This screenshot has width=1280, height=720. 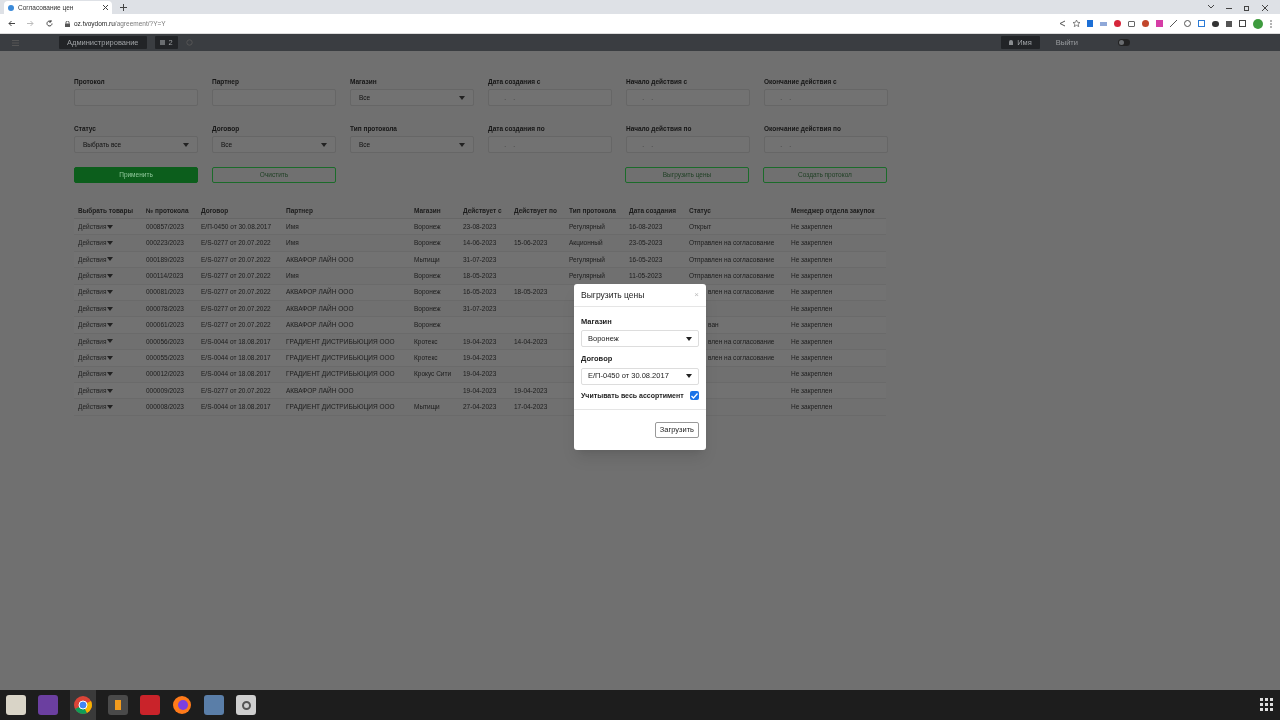 What do you see at coordinates (1131, 23) in the screenshot?
I see `camera-icon` at bounding box center [1131, 23].